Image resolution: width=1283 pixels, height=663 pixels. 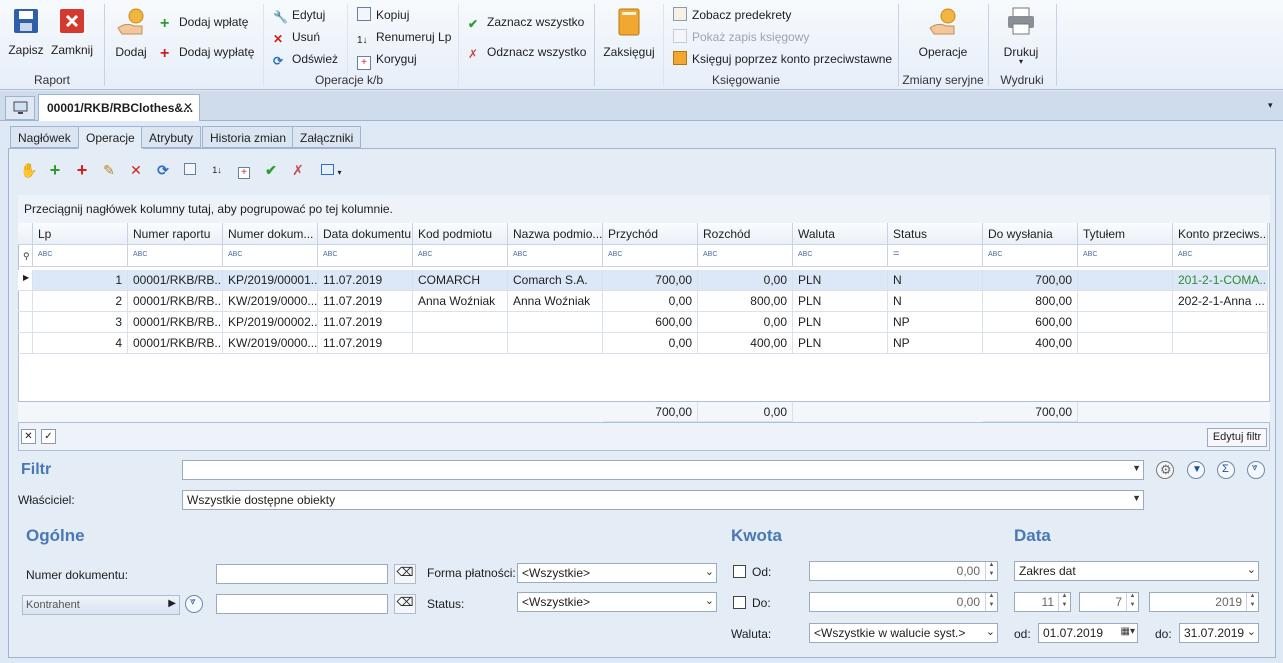 What do you see at coordinates (248, 137) in the screenshot?
I see `tab-historia-zmian: Historia zmian` at bounding box center [248, 137].